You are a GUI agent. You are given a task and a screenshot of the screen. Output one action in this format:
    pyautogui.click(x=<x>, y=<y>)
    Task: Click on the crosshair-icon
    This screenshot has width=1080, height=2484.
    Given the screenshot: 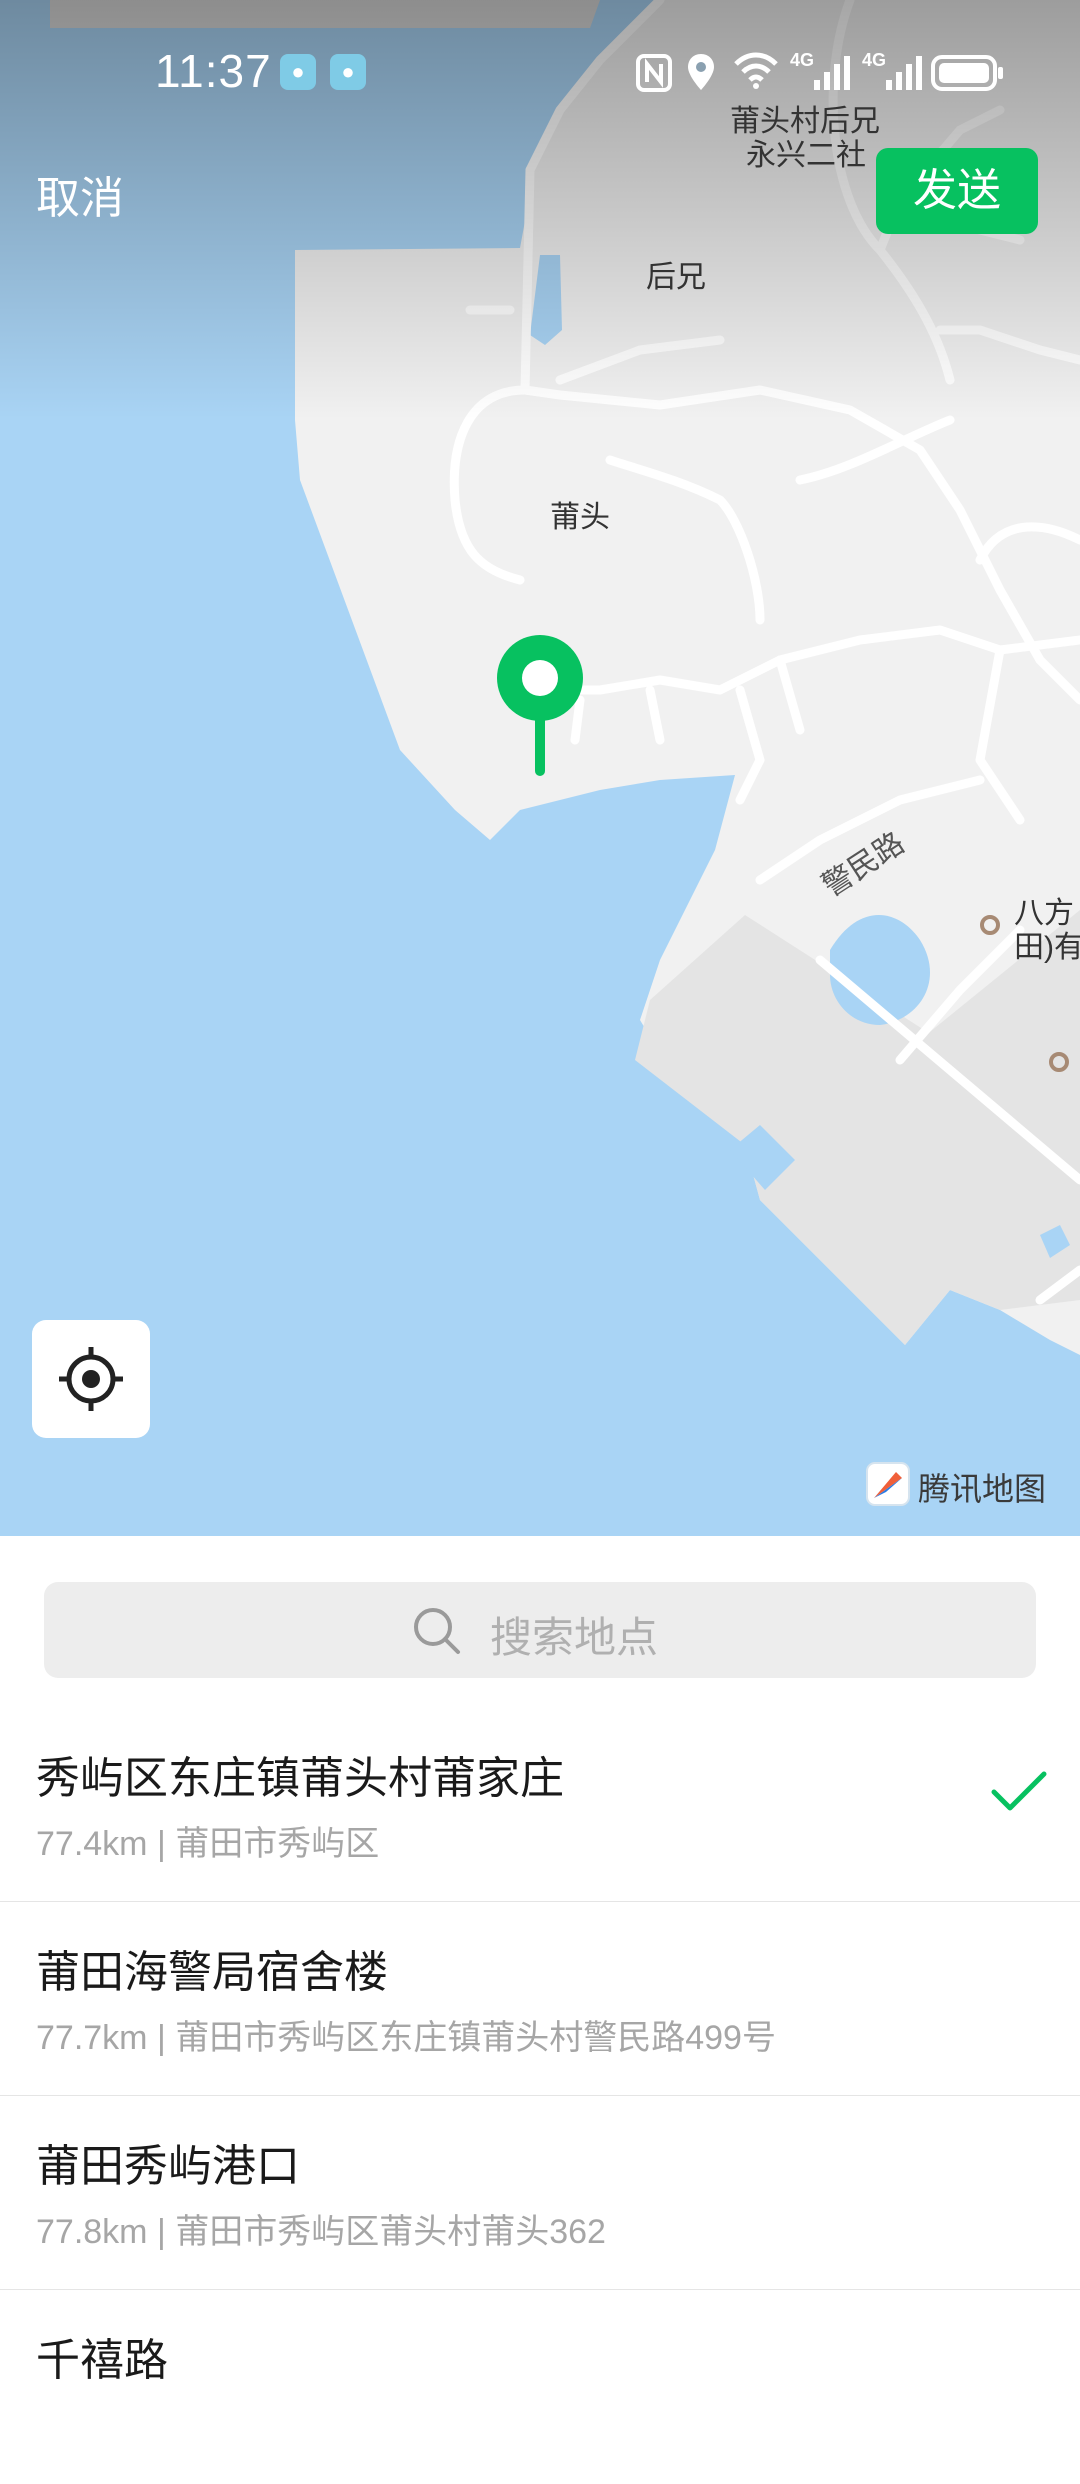 What is the action you would take?
    pyautogui.click(x=91, y=1379)
    